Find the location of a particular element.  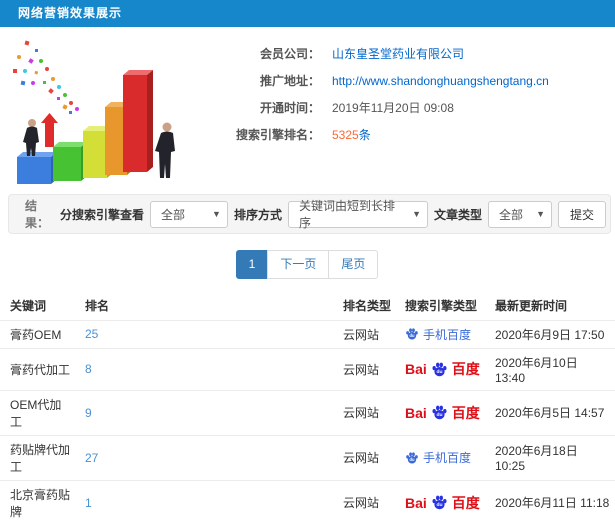

updated-cell: 2020年6月11日 11:18 is located at coordinates (550, 499).